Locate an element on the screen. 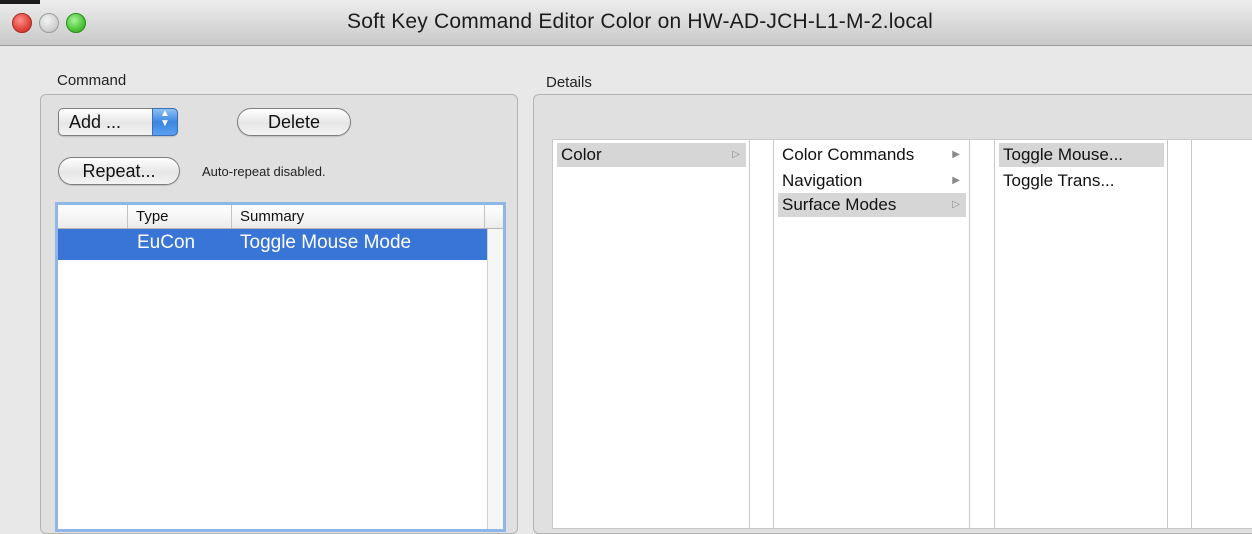 This screenshot has height=534, width=1252. add-command-popup: Add ... ▲ ▼ is located at coordinates (118, 122).